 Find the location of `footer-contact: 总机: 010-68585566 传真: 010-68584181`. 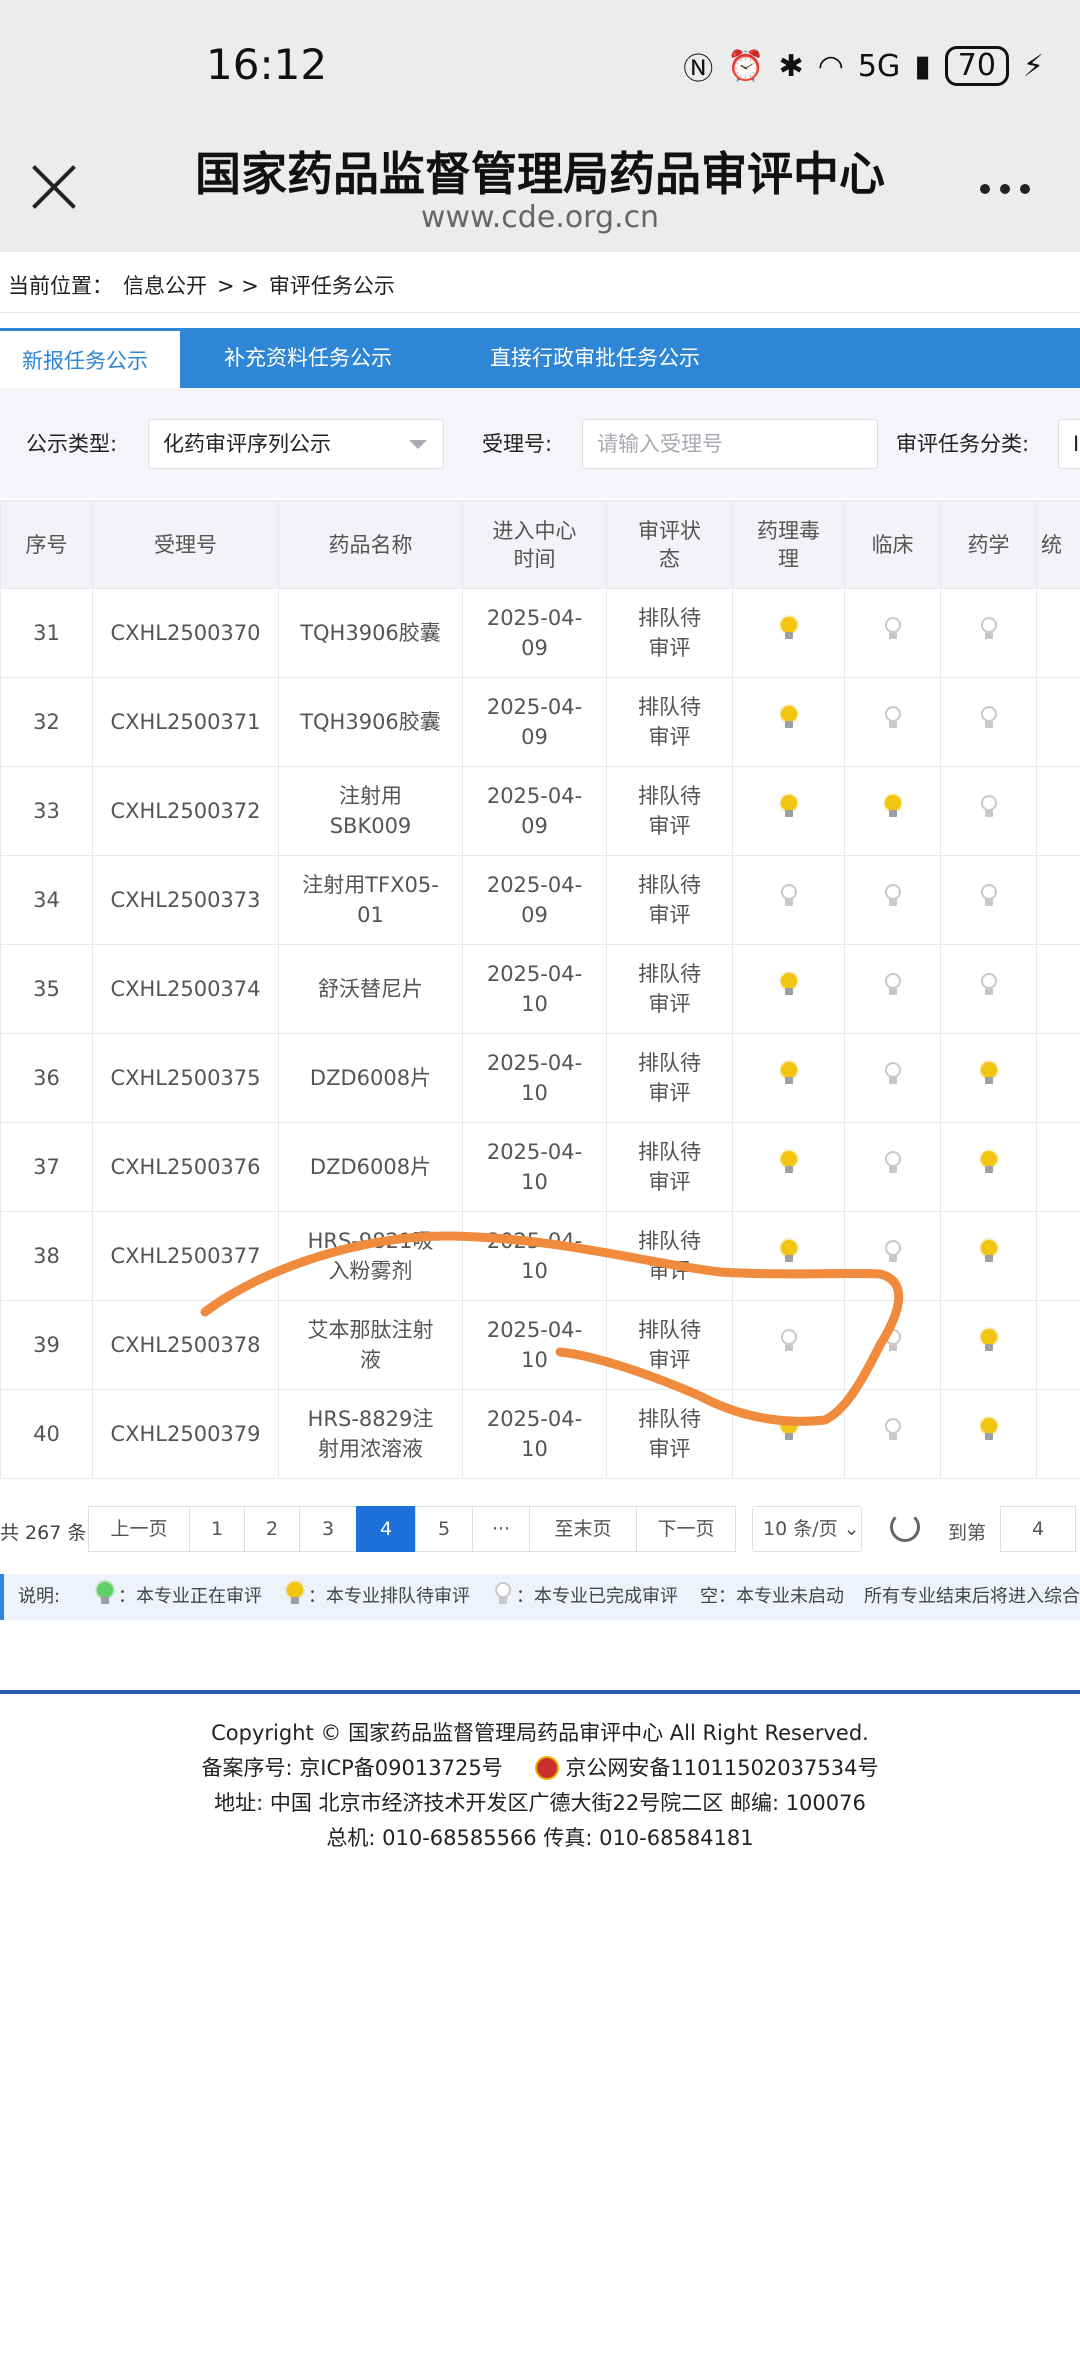

footer-contact: 总机: 010-68585566 传真: 010-68584181 is located at coordinates (540, 1838).